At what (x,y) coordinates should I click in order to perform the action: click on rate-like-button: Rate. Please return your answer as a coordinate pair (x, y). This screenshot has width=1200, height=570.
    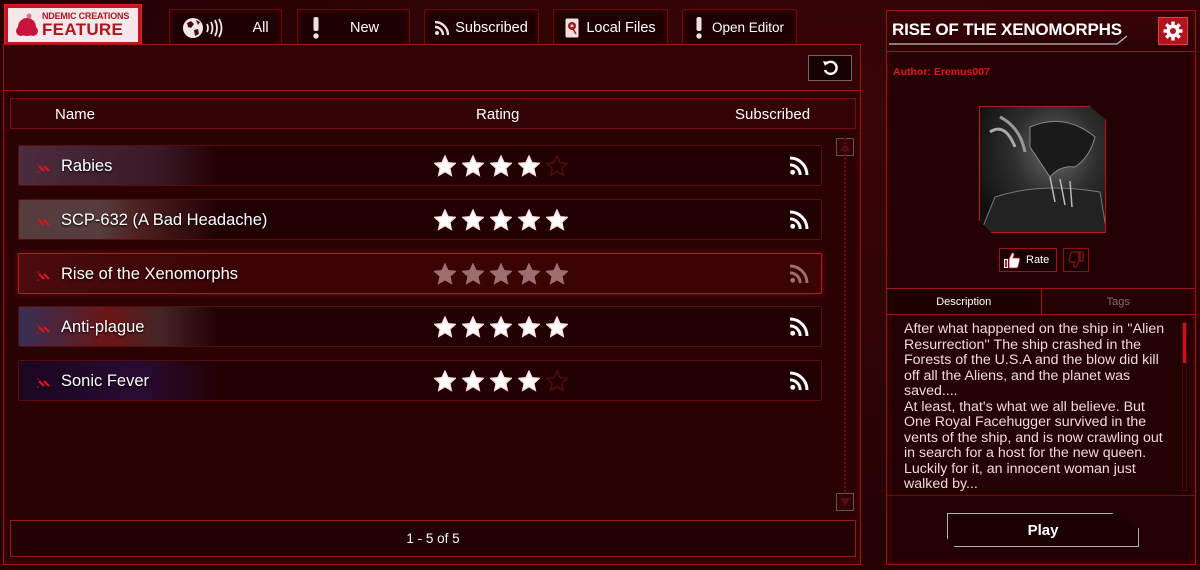
    Looking at the image, I should click on (1028, 260).